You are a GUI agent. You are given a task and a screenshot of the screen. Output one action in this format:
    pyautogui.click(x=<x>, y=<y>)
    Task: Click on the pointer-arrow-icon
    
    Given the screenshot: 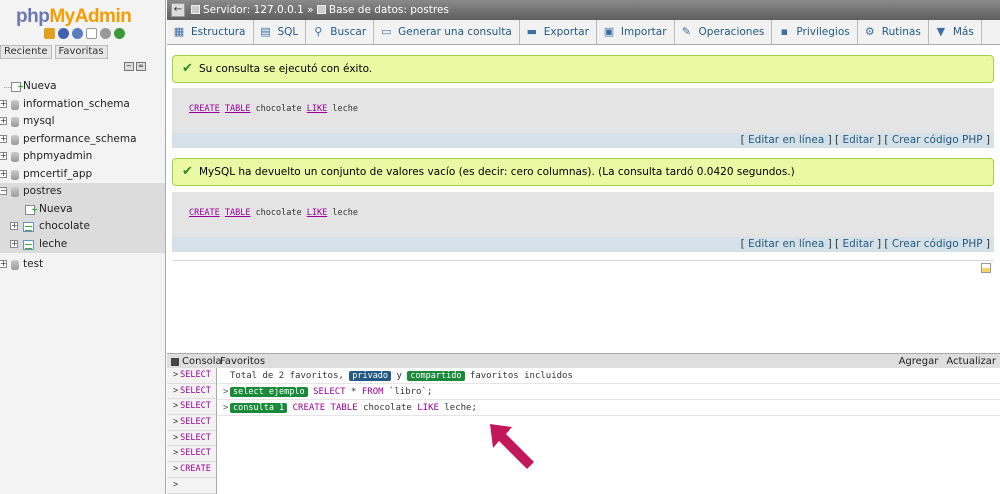 What is the action you would take?
    pyautogui.click(x=512, y=446)
    